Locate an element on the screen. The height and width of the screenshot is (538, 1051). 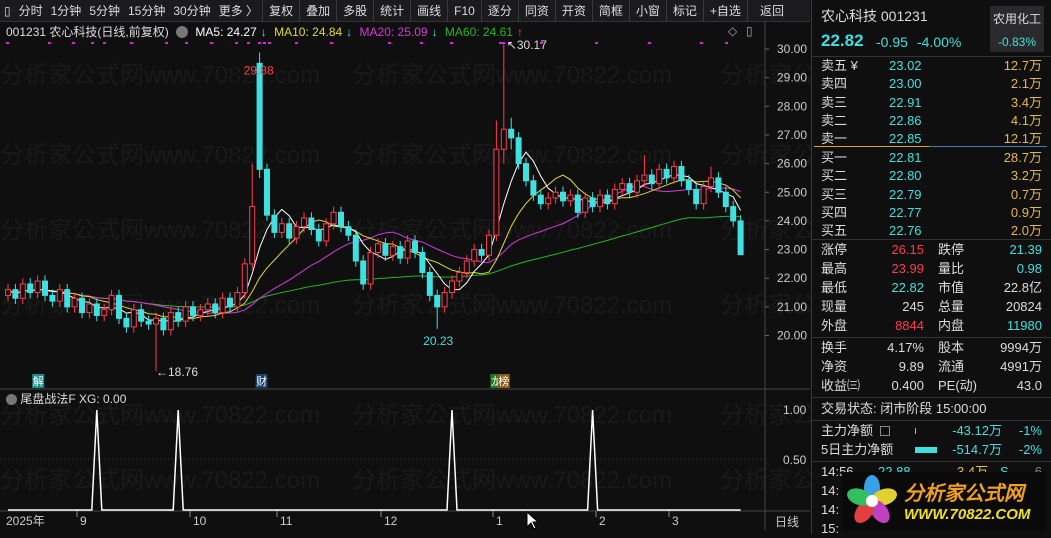
capital-row: 主力净额 -43.12万 -1% is located at coordinates (931, 431).